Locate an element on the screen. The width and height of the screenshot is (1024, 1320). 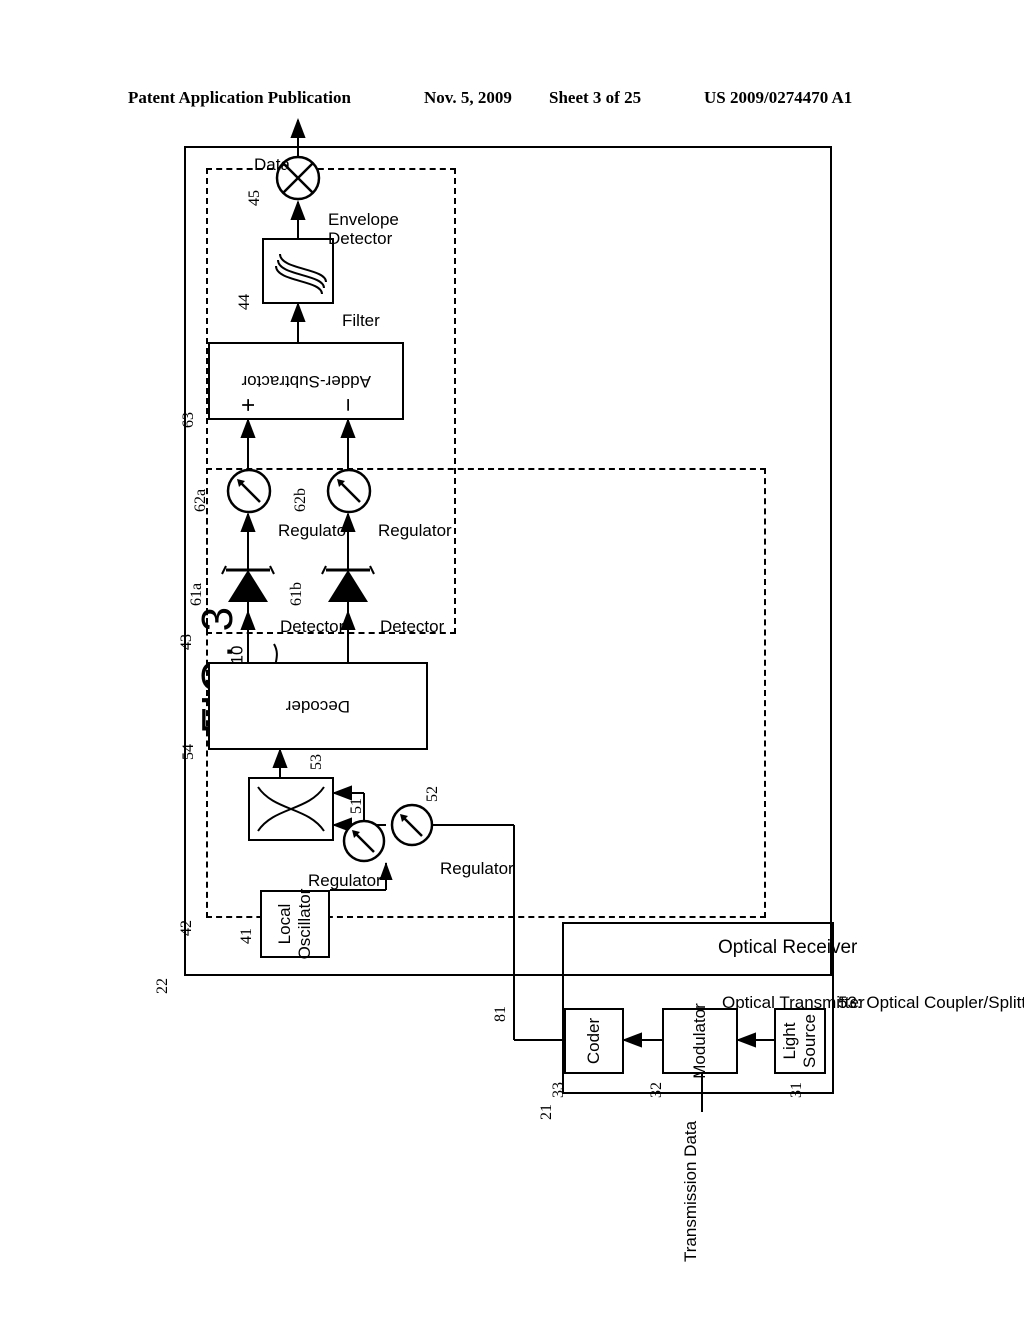
detector-61b-icon is located at coordinates (348, 586).